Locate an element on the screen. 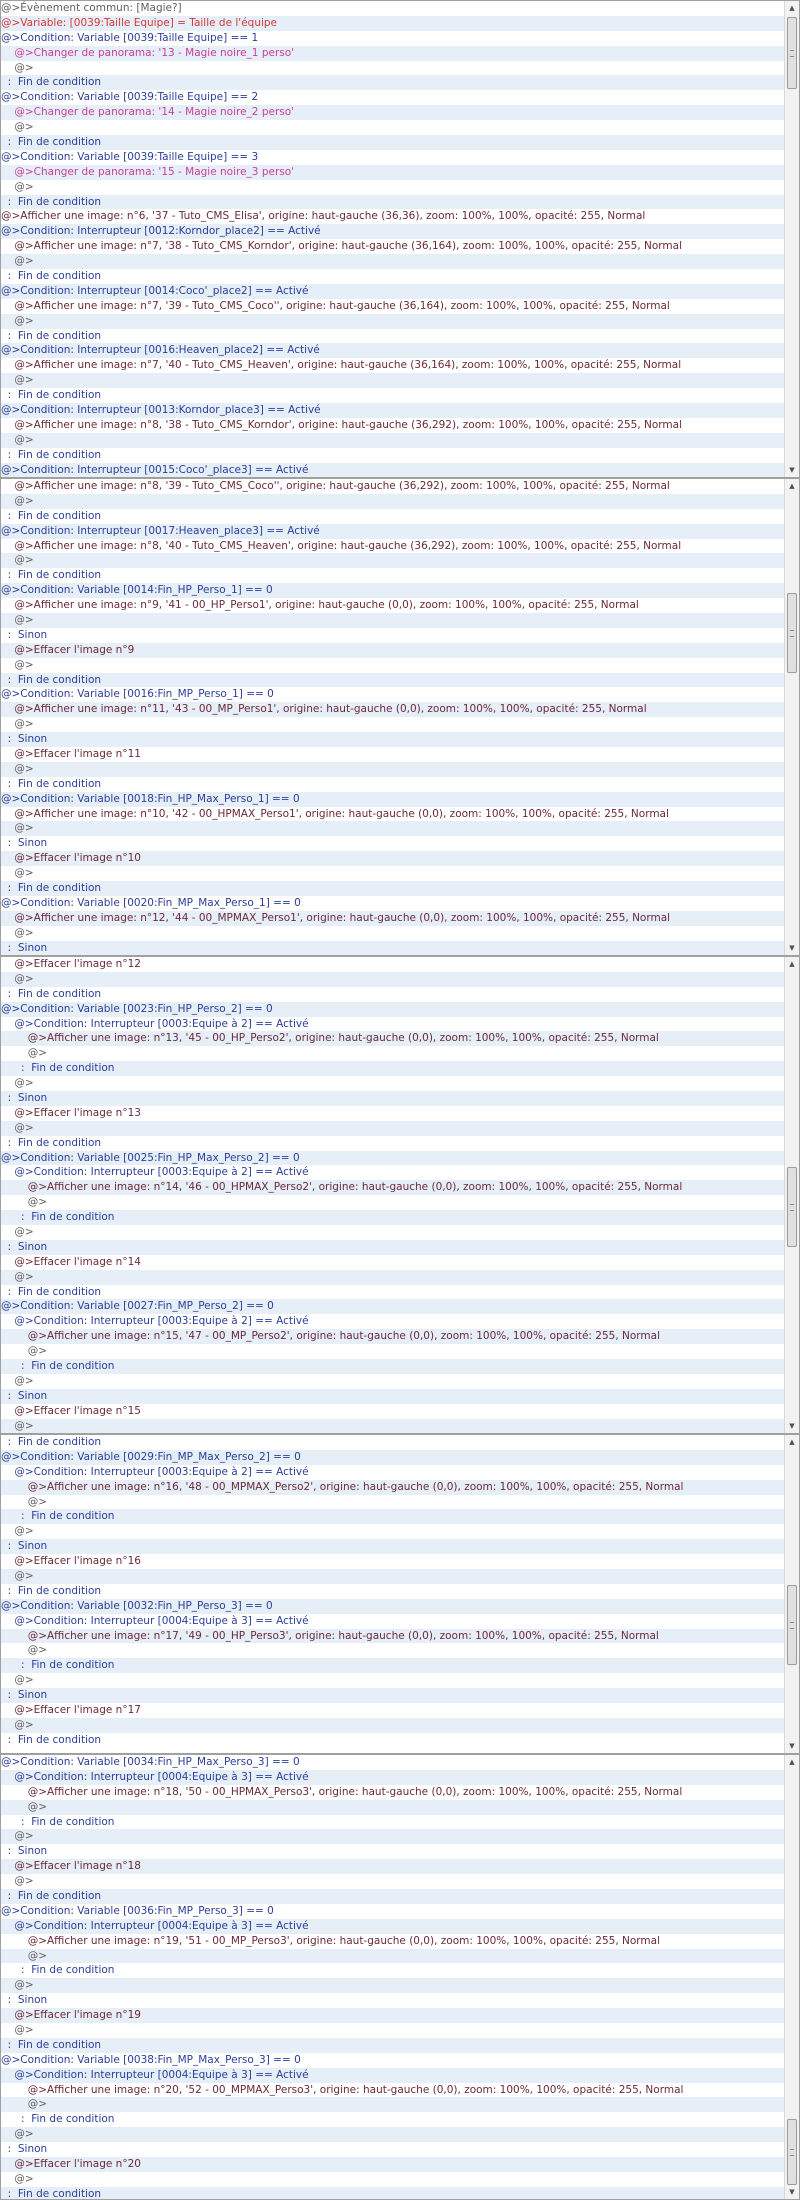 This screenshot has width=800, height=2200. event-command-row: @>Effacer l'image n°12 is located at coordinates (392, 964).